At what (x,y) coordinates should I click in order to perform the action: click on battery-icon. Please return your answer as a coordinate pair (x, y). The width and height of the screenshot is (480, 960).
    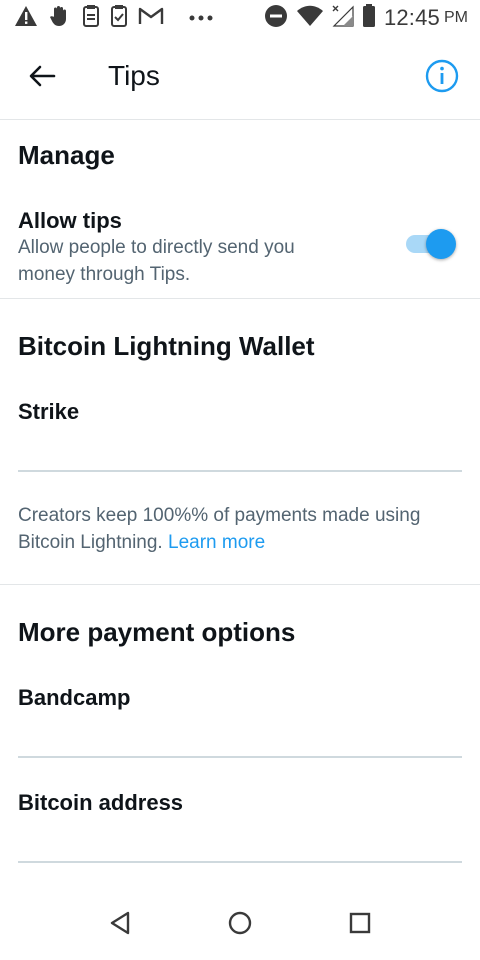
    Looking at the image, I should click on (369, 18).